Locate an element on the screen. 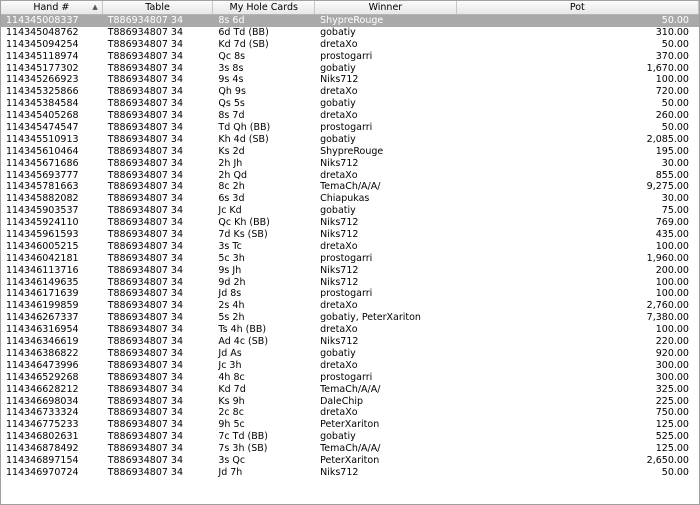  cell-hole-cards: 9s Jh is located at coordinates (230, 270).